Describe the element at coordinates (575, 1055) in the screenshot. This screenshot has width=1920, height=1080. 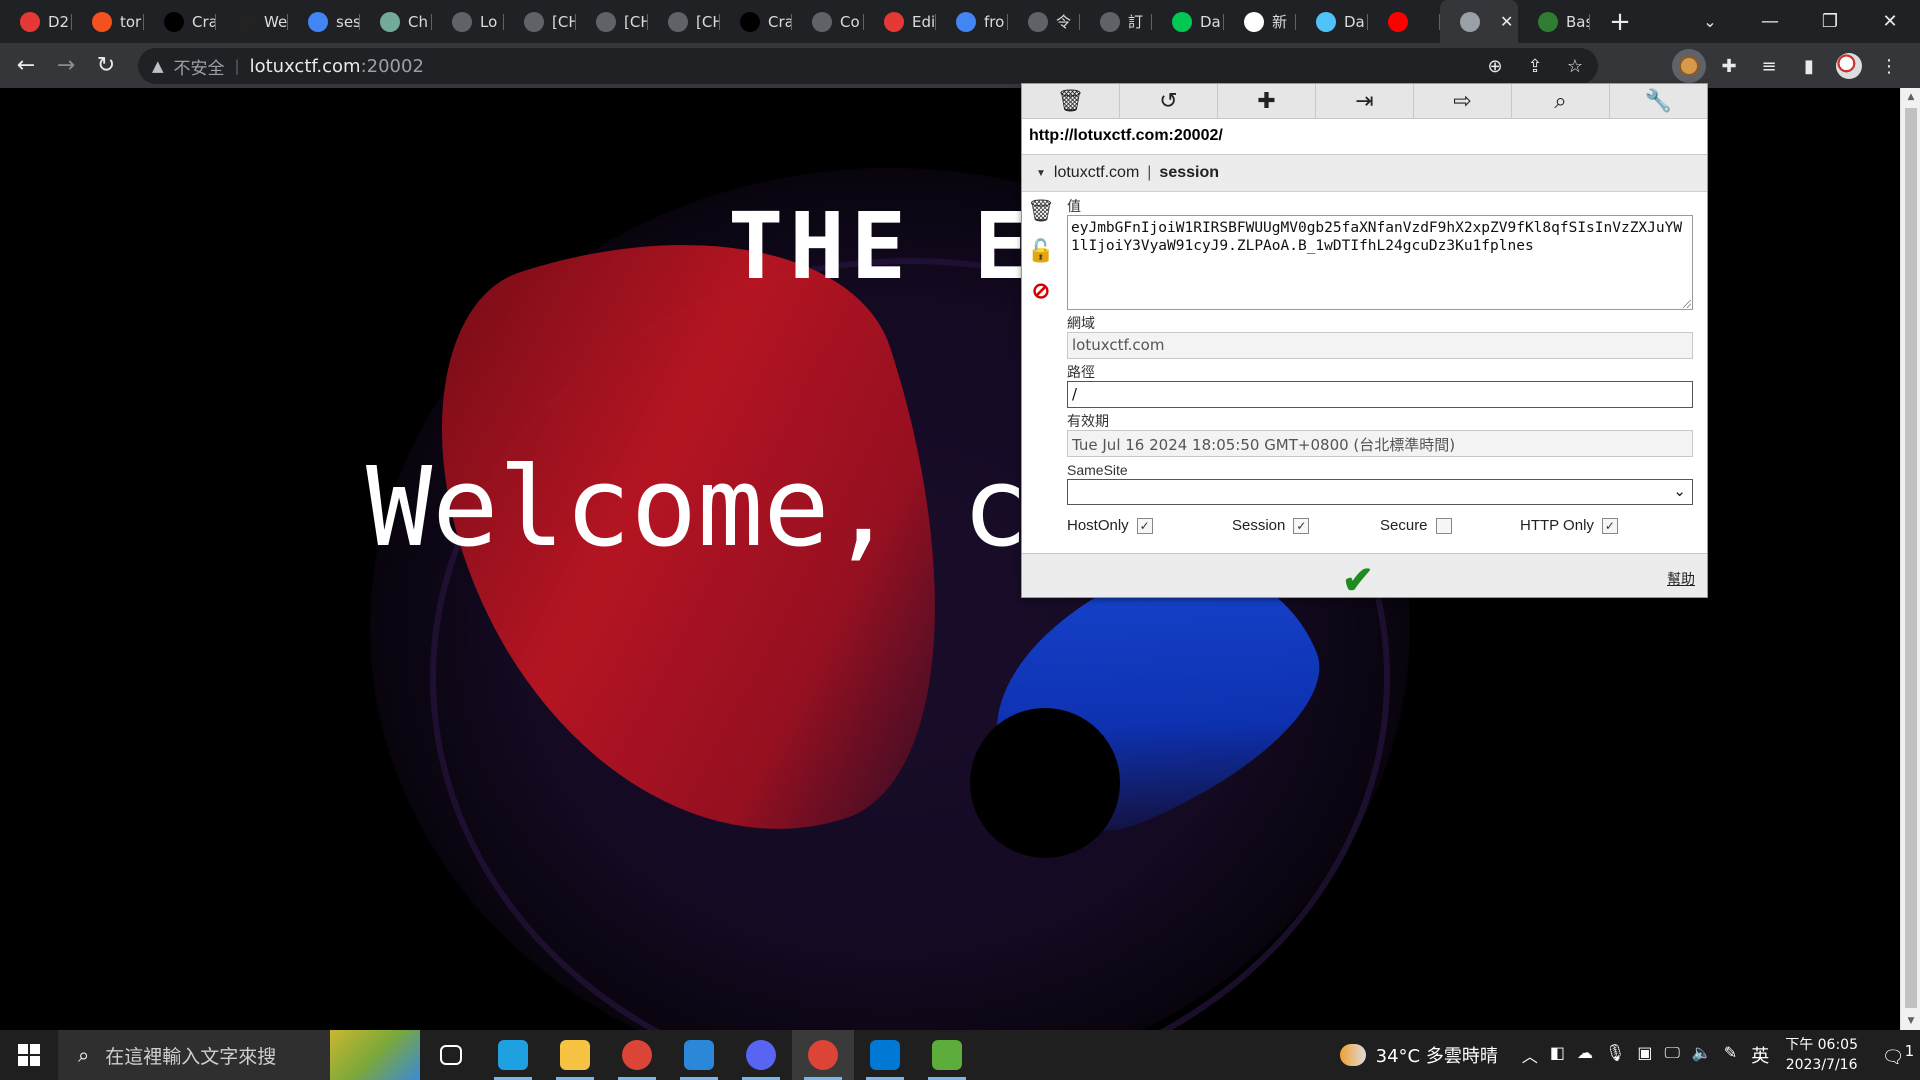
I see `file-explorer-taskbar-icon` at that location.